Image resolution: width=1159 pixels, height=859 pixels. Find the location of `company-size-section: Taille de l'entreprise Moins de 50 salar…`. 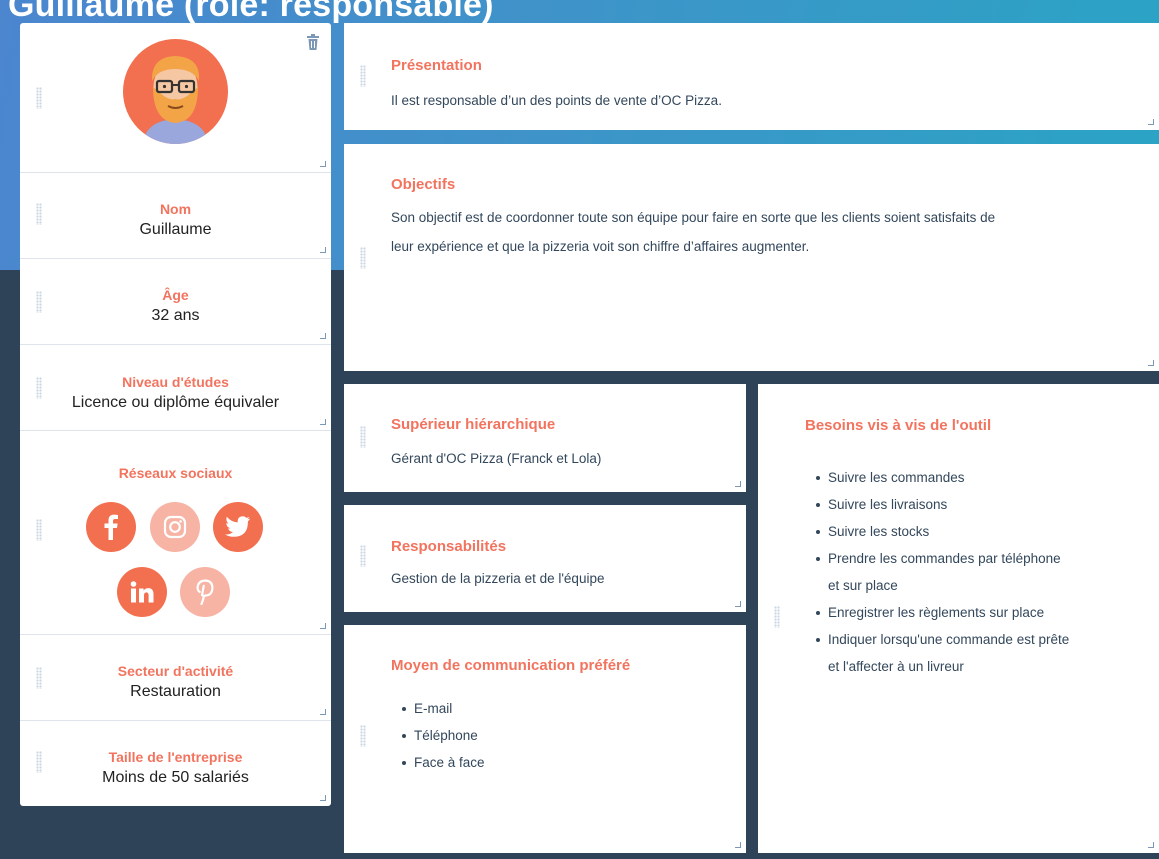

company-size-section: Taille de l'entreprise Moins de 50 salar… is located at coordinates (175, 763).